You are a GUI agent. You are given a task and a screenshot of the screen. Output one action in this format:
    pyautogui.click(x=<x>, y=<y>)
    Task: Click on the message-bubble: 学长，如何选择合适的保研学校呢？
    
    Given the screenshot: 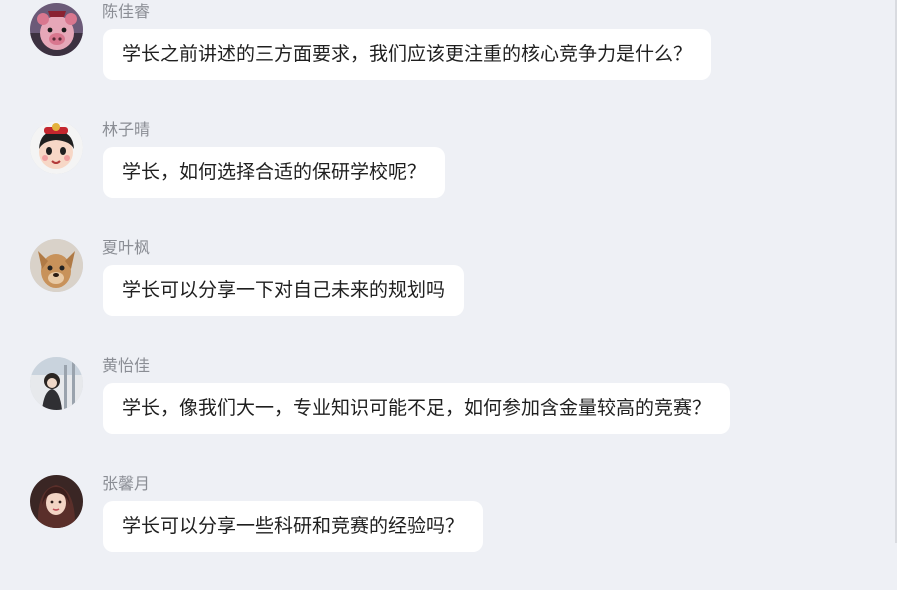 What is the action you would take?
    pyautogui.click(x=274, y=172)
    